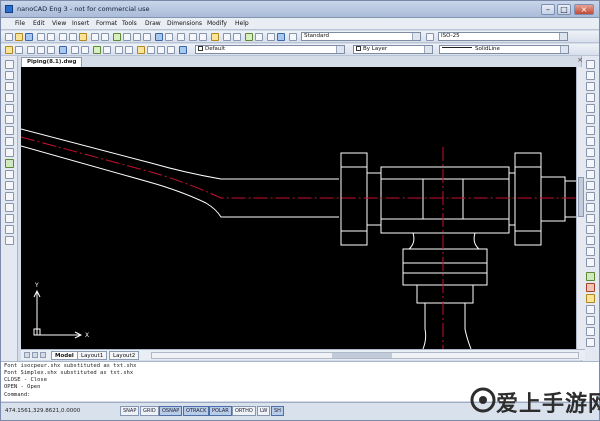  I want to click on linetype-select: SolidLine, so click(504, 49).